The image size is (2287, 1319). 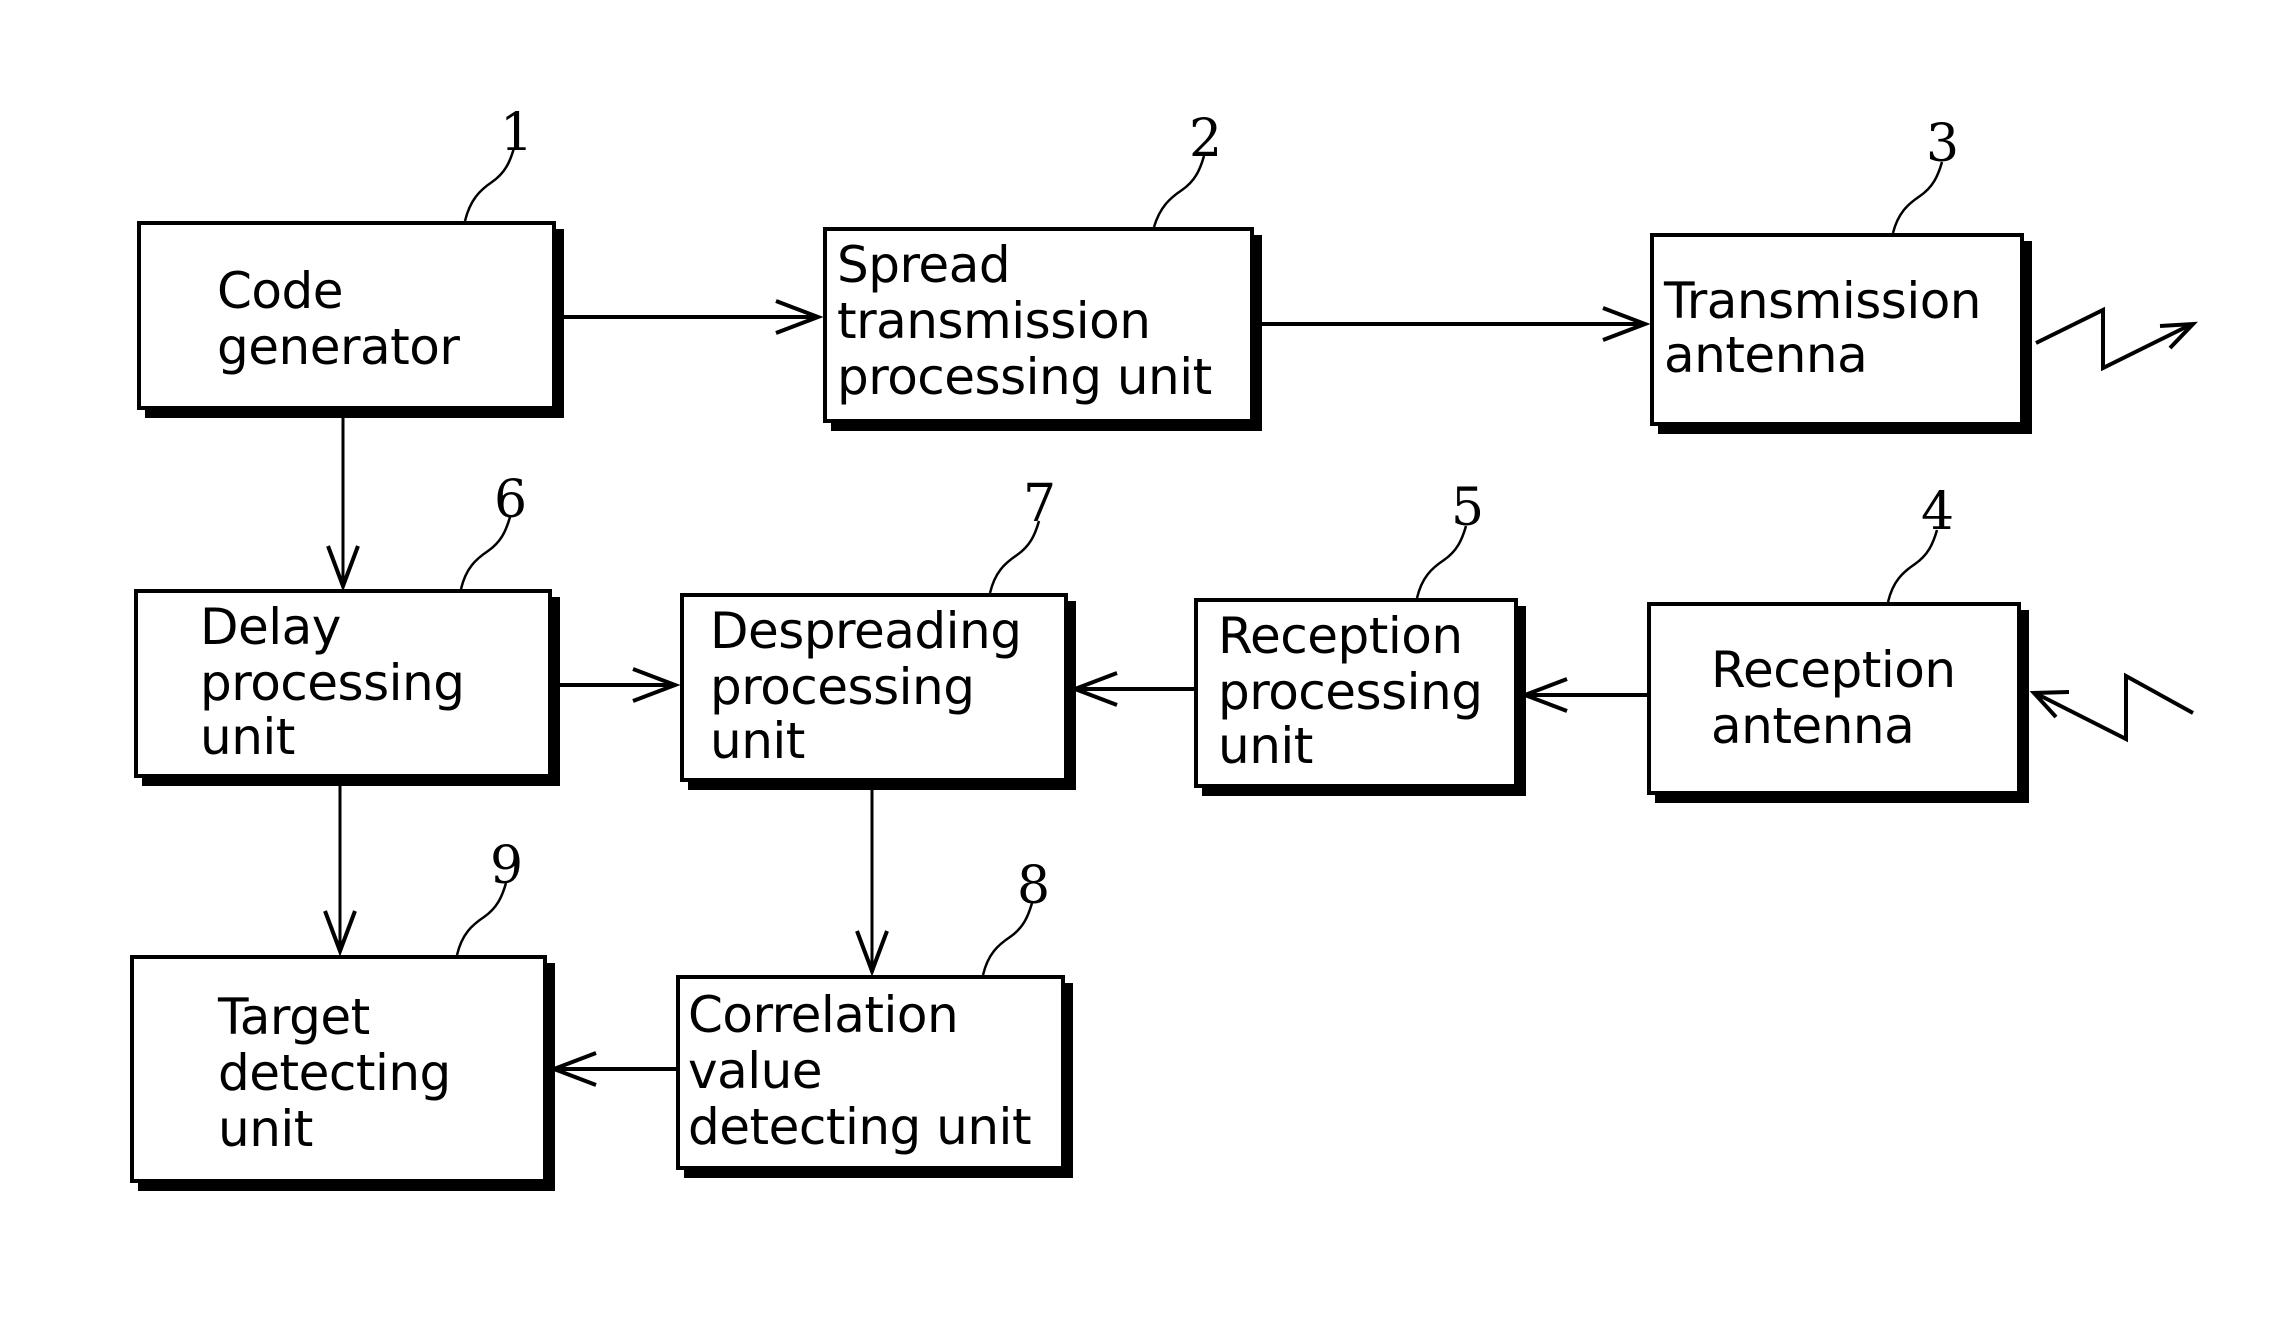 I want to click on block-transmission-antenna: Transmission antenna, so click(x=1837, y=329).